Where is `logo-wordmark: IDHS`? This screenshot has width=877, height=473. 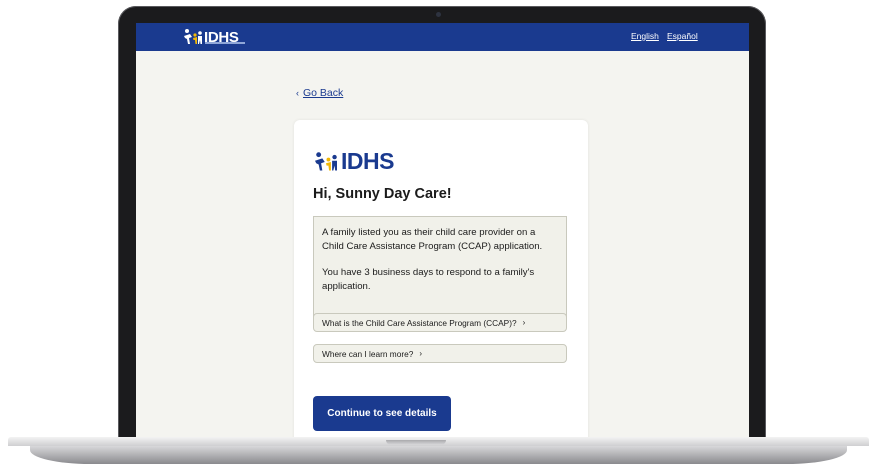
logo-wordmark: IDHS is located at coordinates (367, 161).